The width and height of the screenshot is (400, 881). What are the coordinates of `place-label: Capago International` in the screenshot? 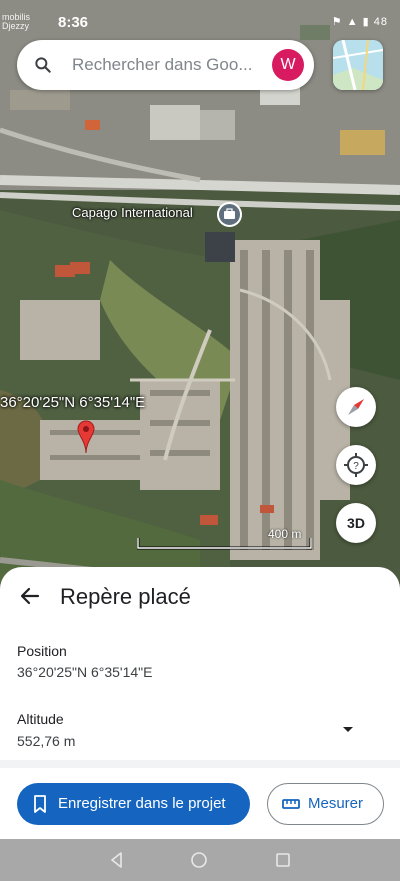 It's located at (132, 212).